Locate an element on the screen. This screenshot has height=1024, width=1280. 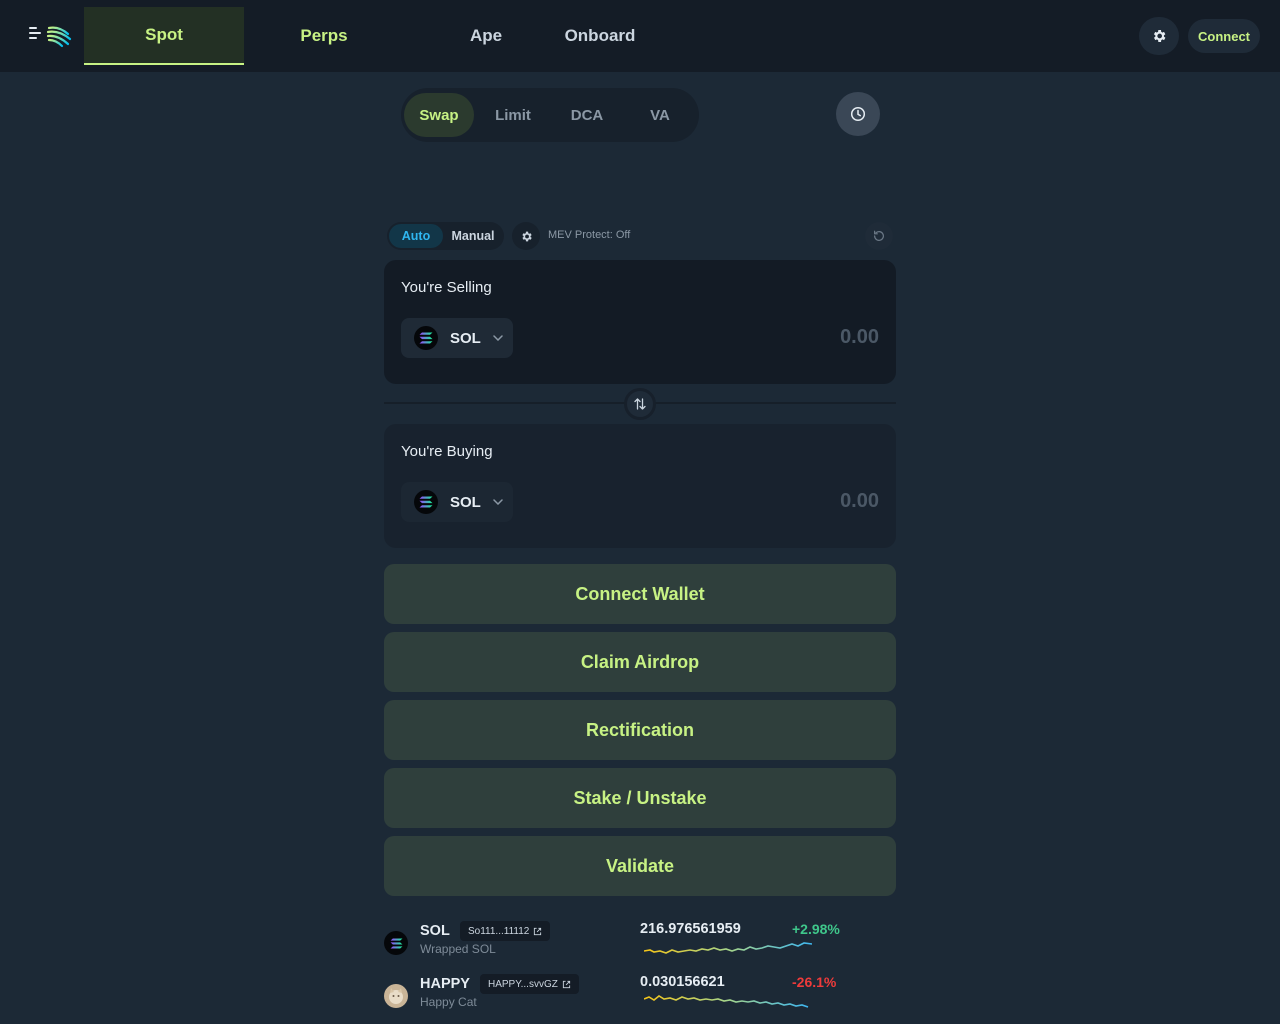
refresh-icon is located at coordinates (879, 235).